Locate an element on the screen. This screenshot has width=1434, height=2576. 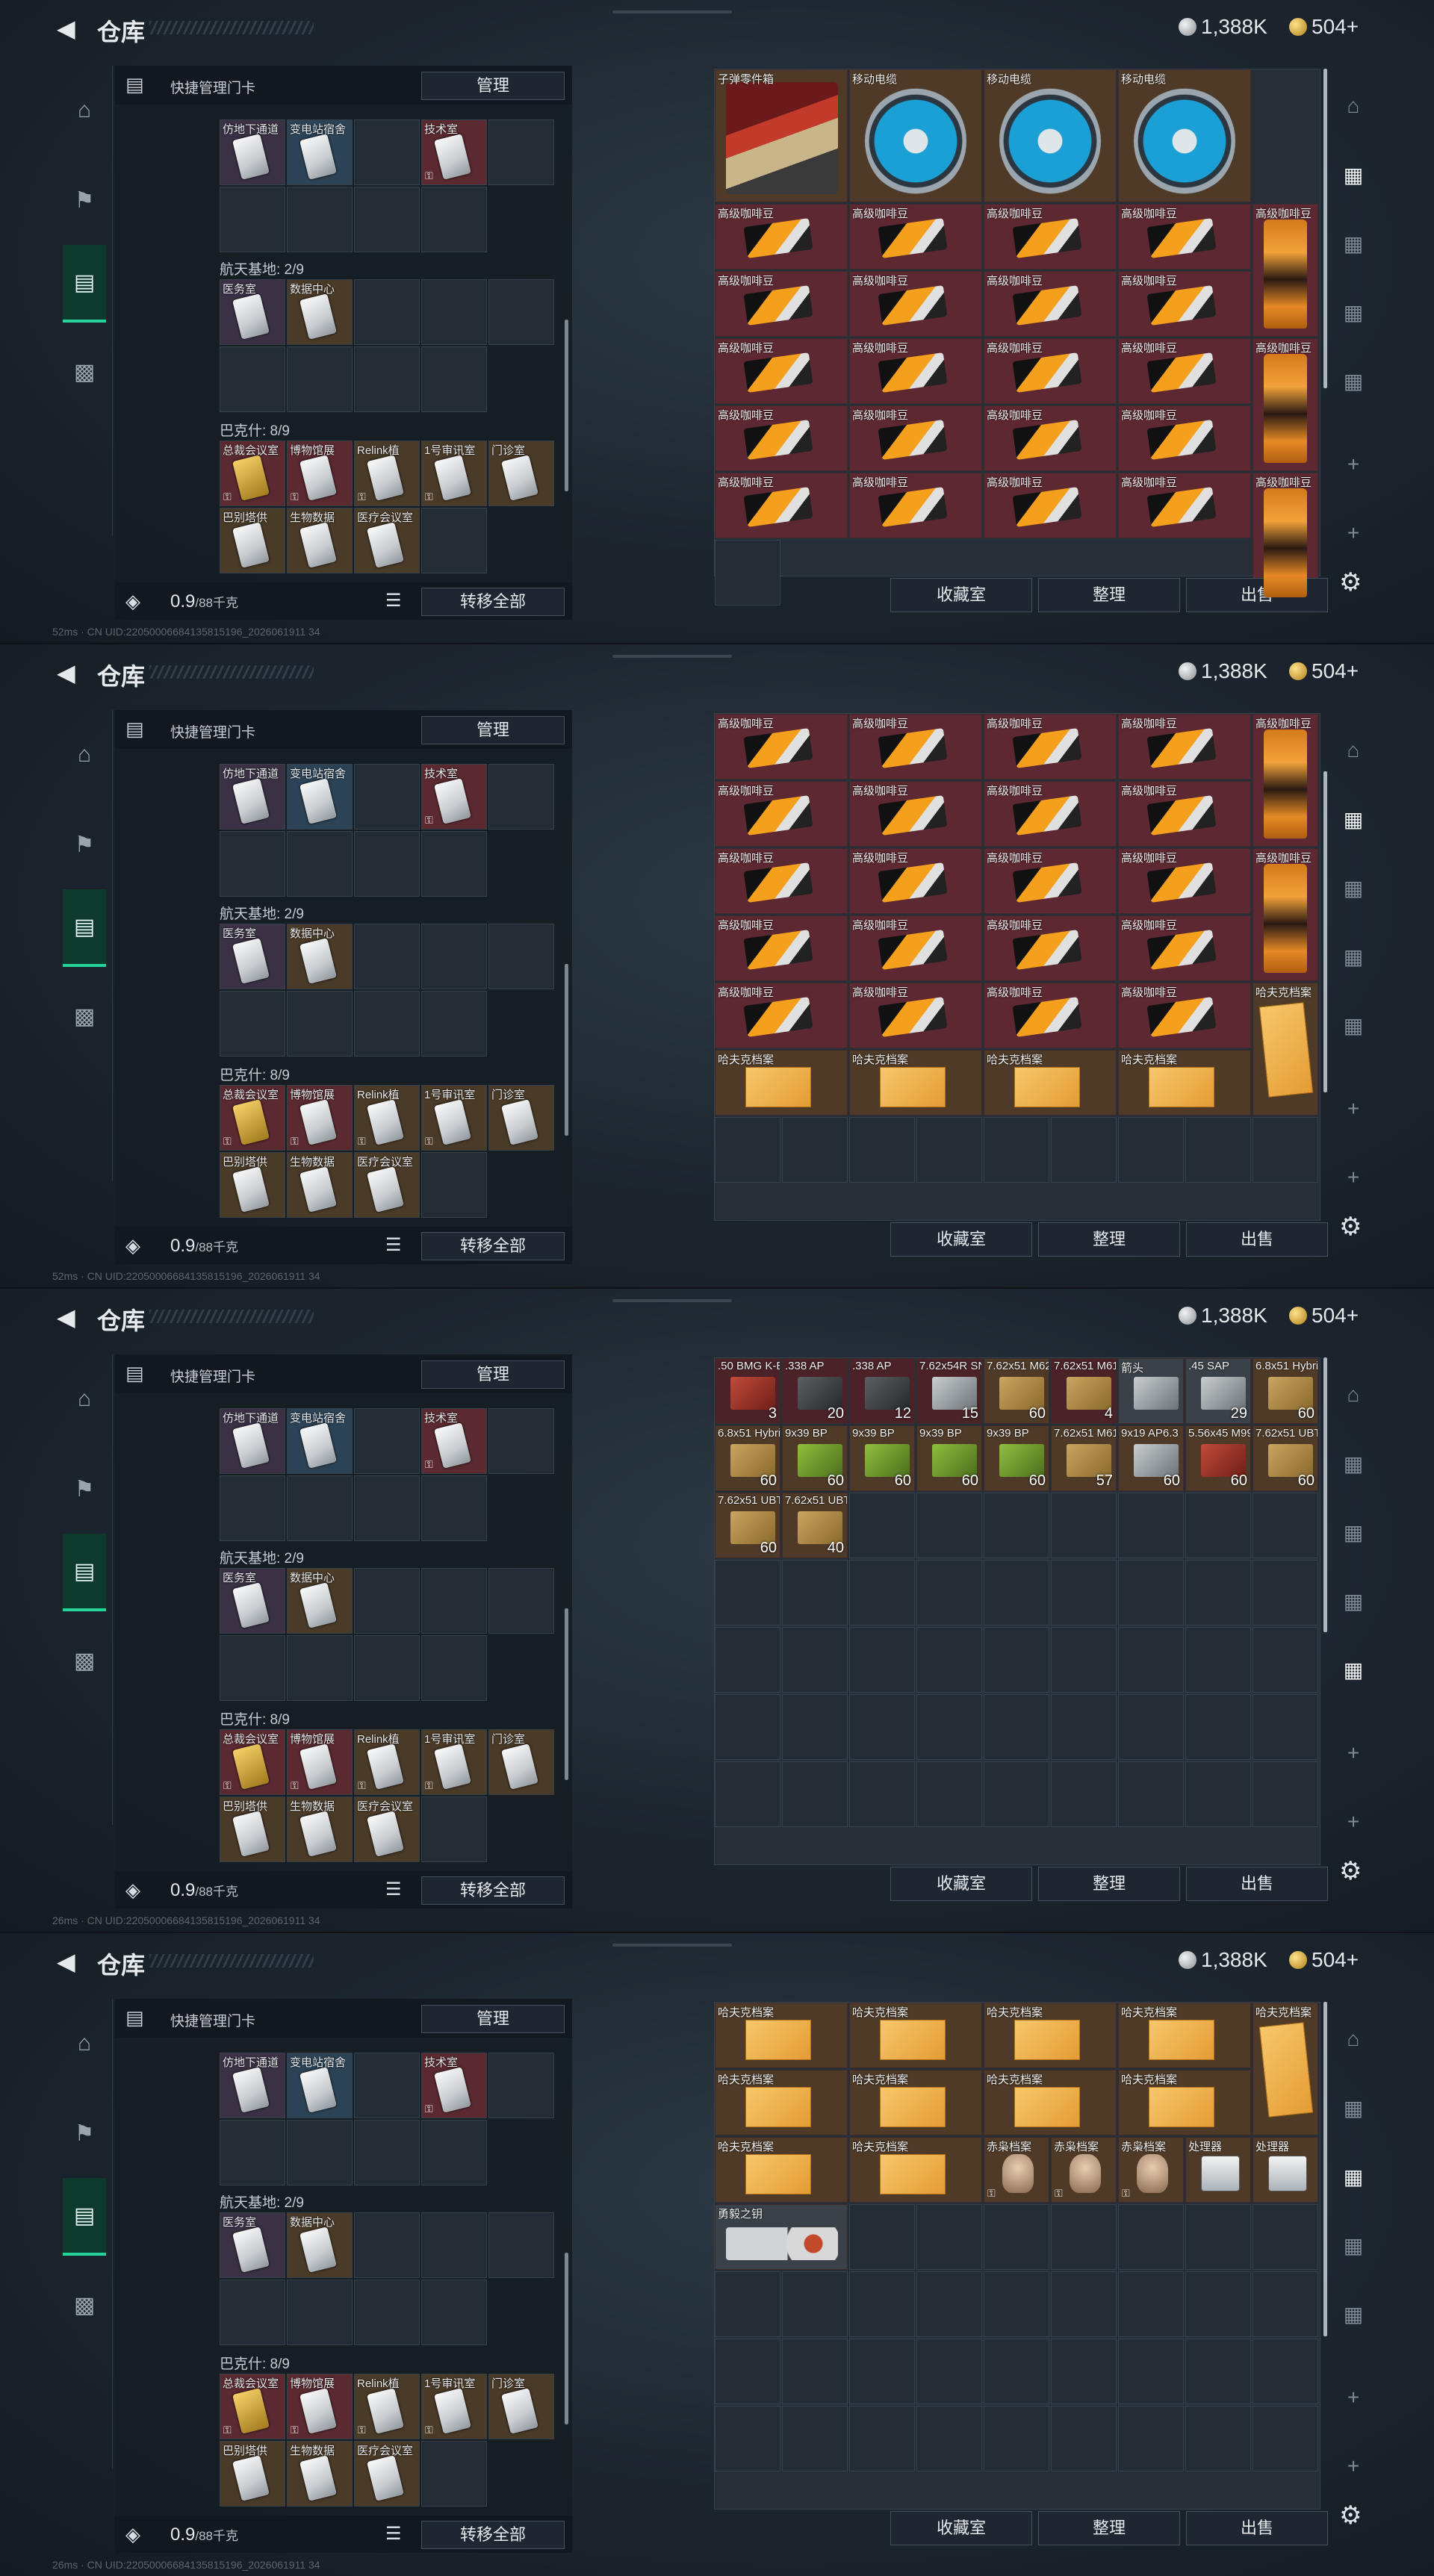
keycard-slot: Relink植 ⚿ is located at coordinates (387, 1118).